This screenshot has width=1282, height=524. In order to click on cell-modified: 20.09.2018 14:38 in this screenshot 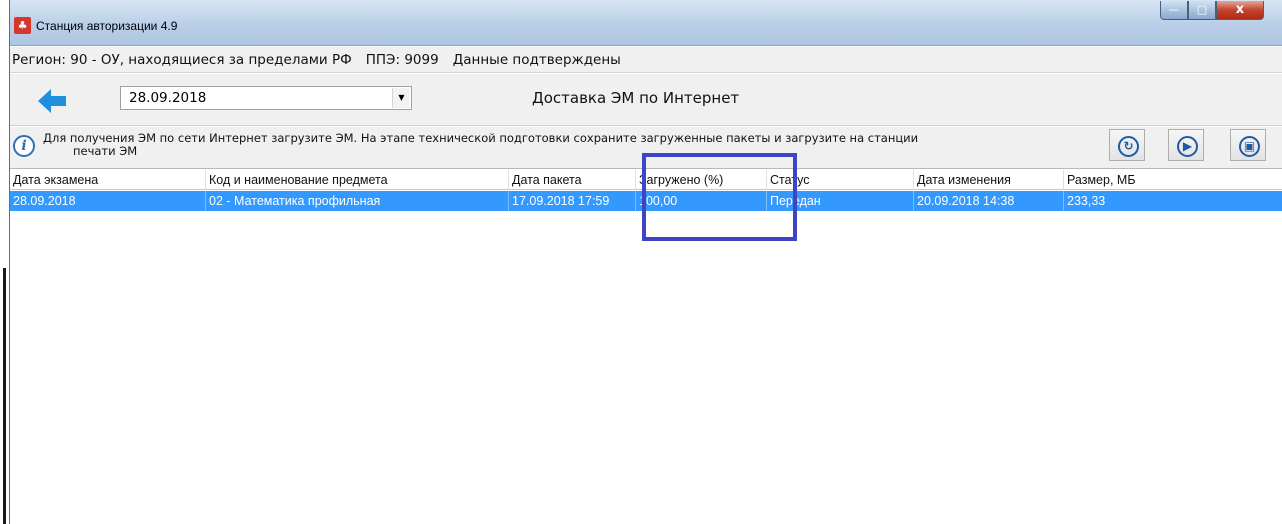, I will do `click(989, 201)`.